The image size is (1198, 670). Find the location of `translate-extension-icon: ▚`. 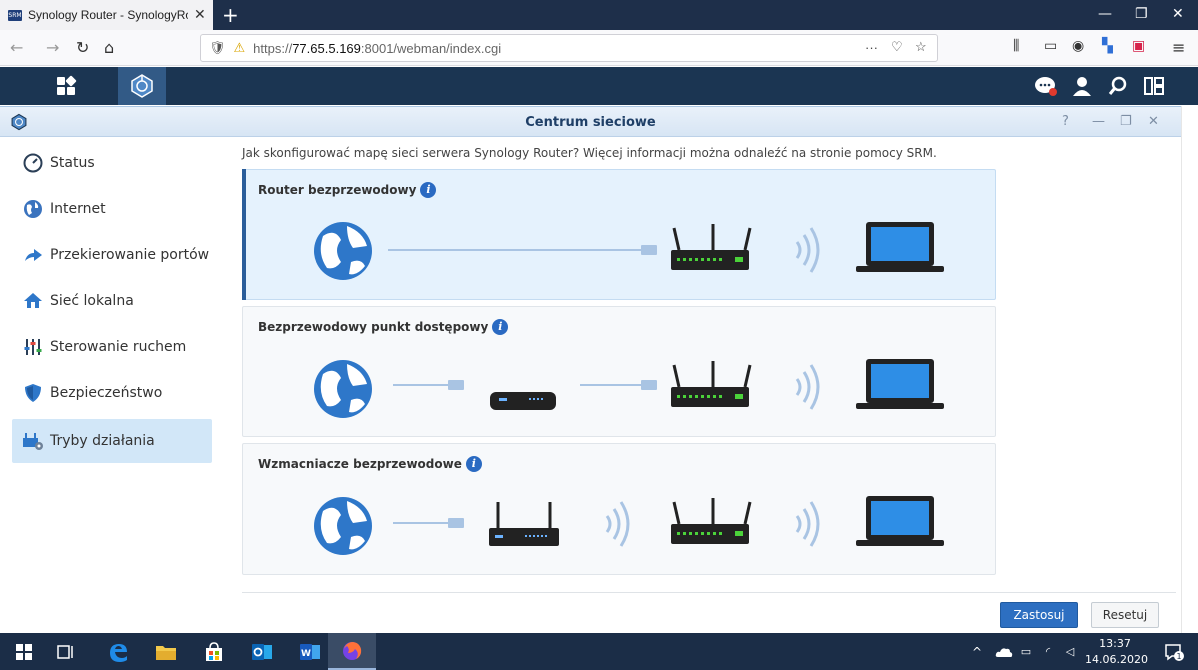

translate-extension-icon: ▚ is located at coordinates (1107, 46).